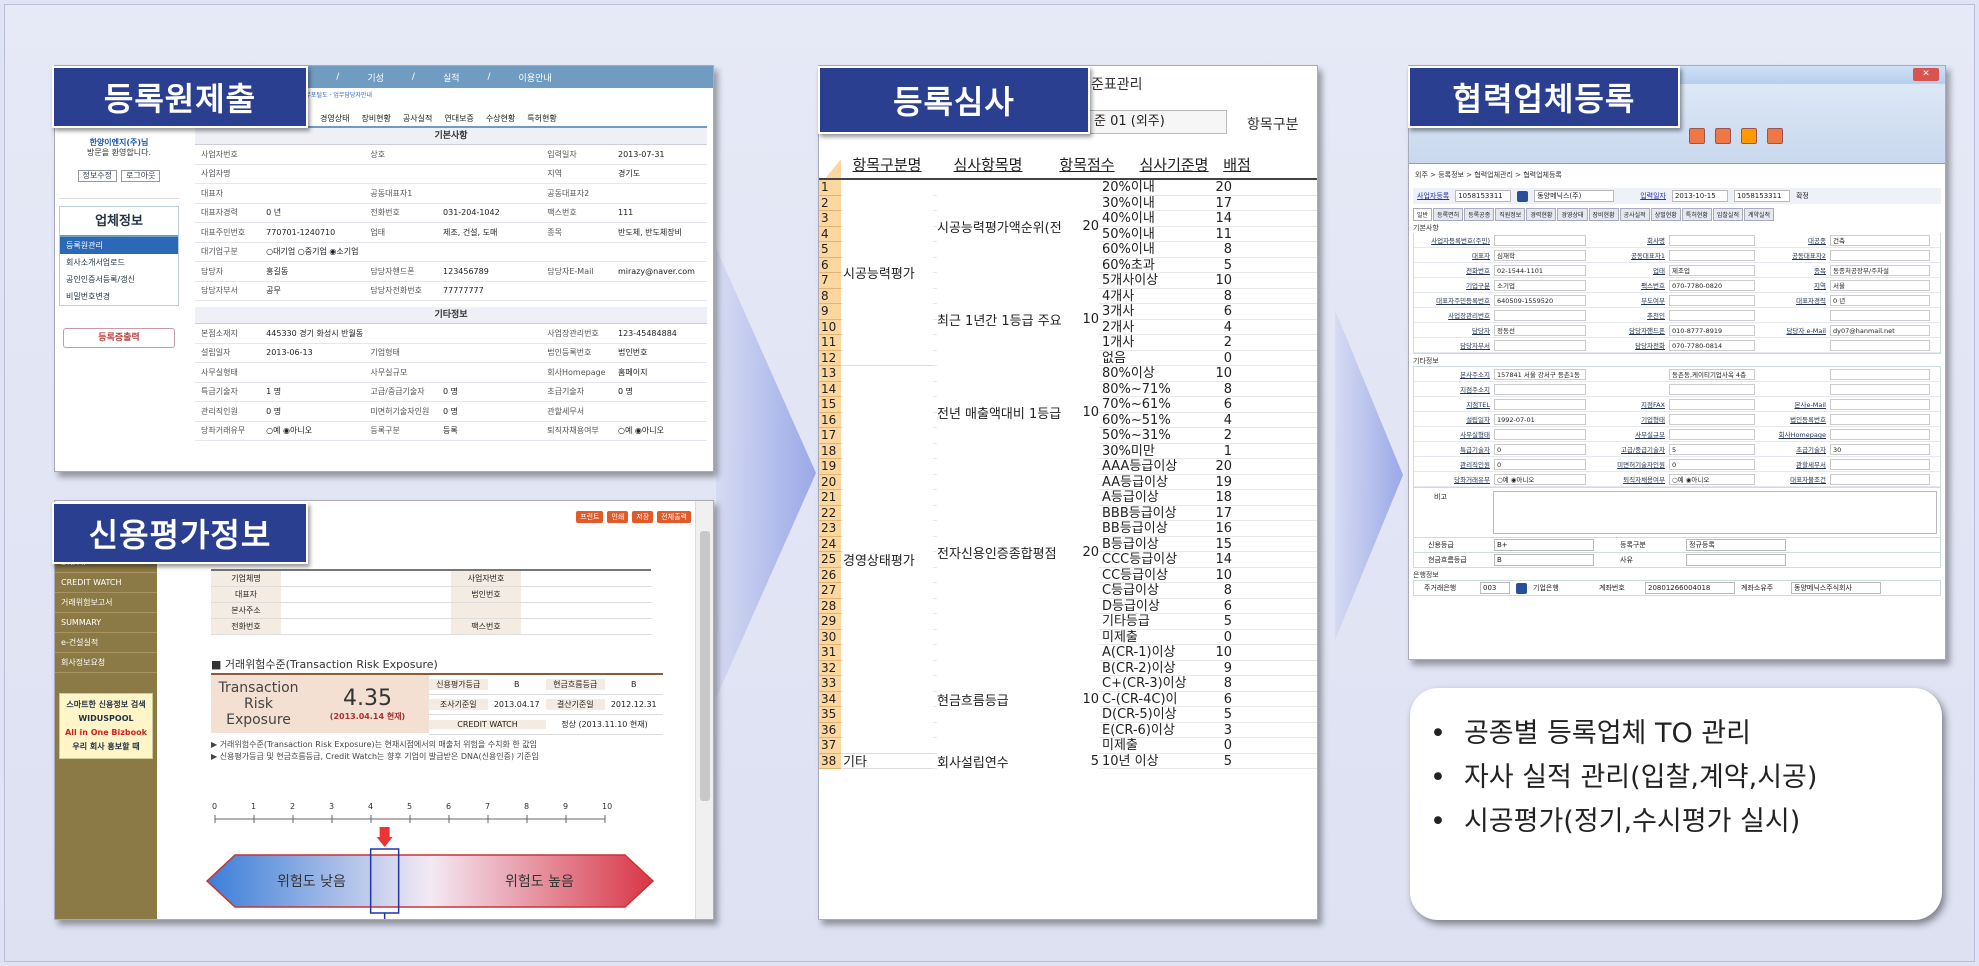 The width and height of the screenshot is (1979, 966). What do you see at coordinates (490, 430) in the screenshot?
I see `field-value: 등록` at bounding box center [490, 430].